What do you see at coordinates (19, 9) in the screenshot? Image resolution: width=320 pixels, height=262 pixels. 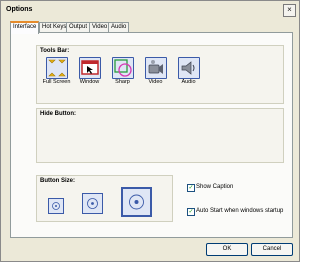 I see `window-title: Options` at bounding box center [19, 9].